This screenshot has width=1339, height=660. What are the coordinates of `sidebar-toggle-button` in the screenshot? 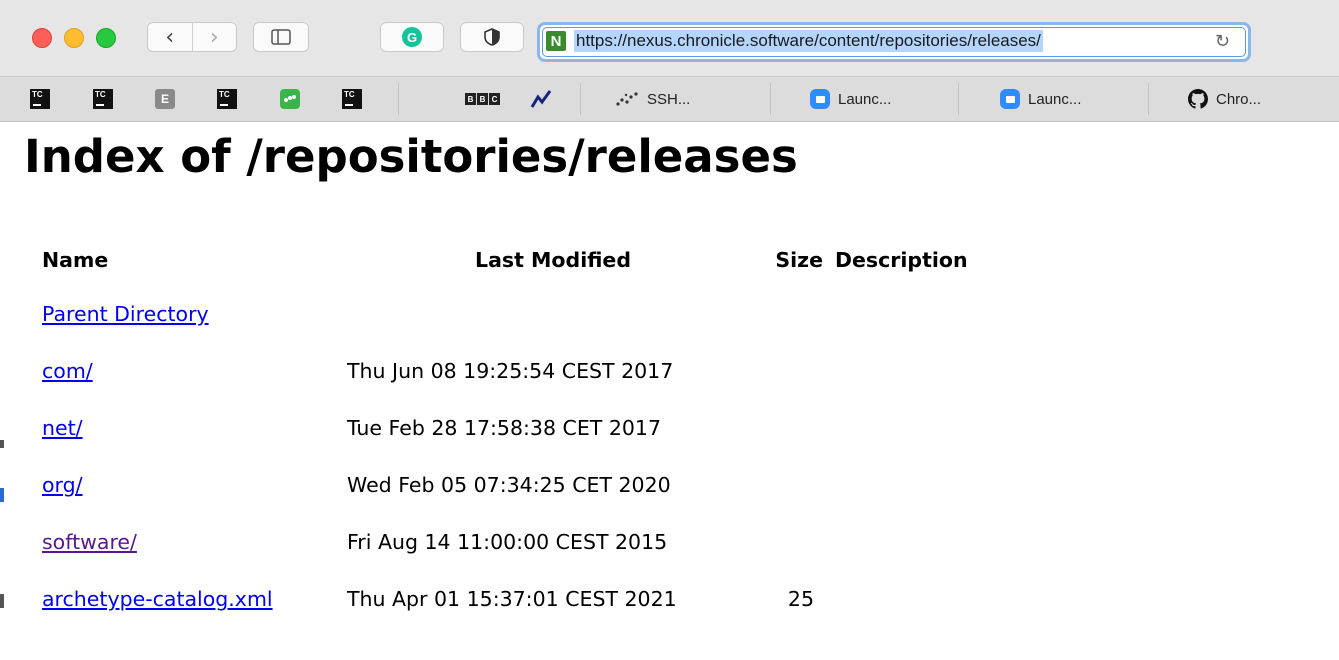 It's located at (281, 37).